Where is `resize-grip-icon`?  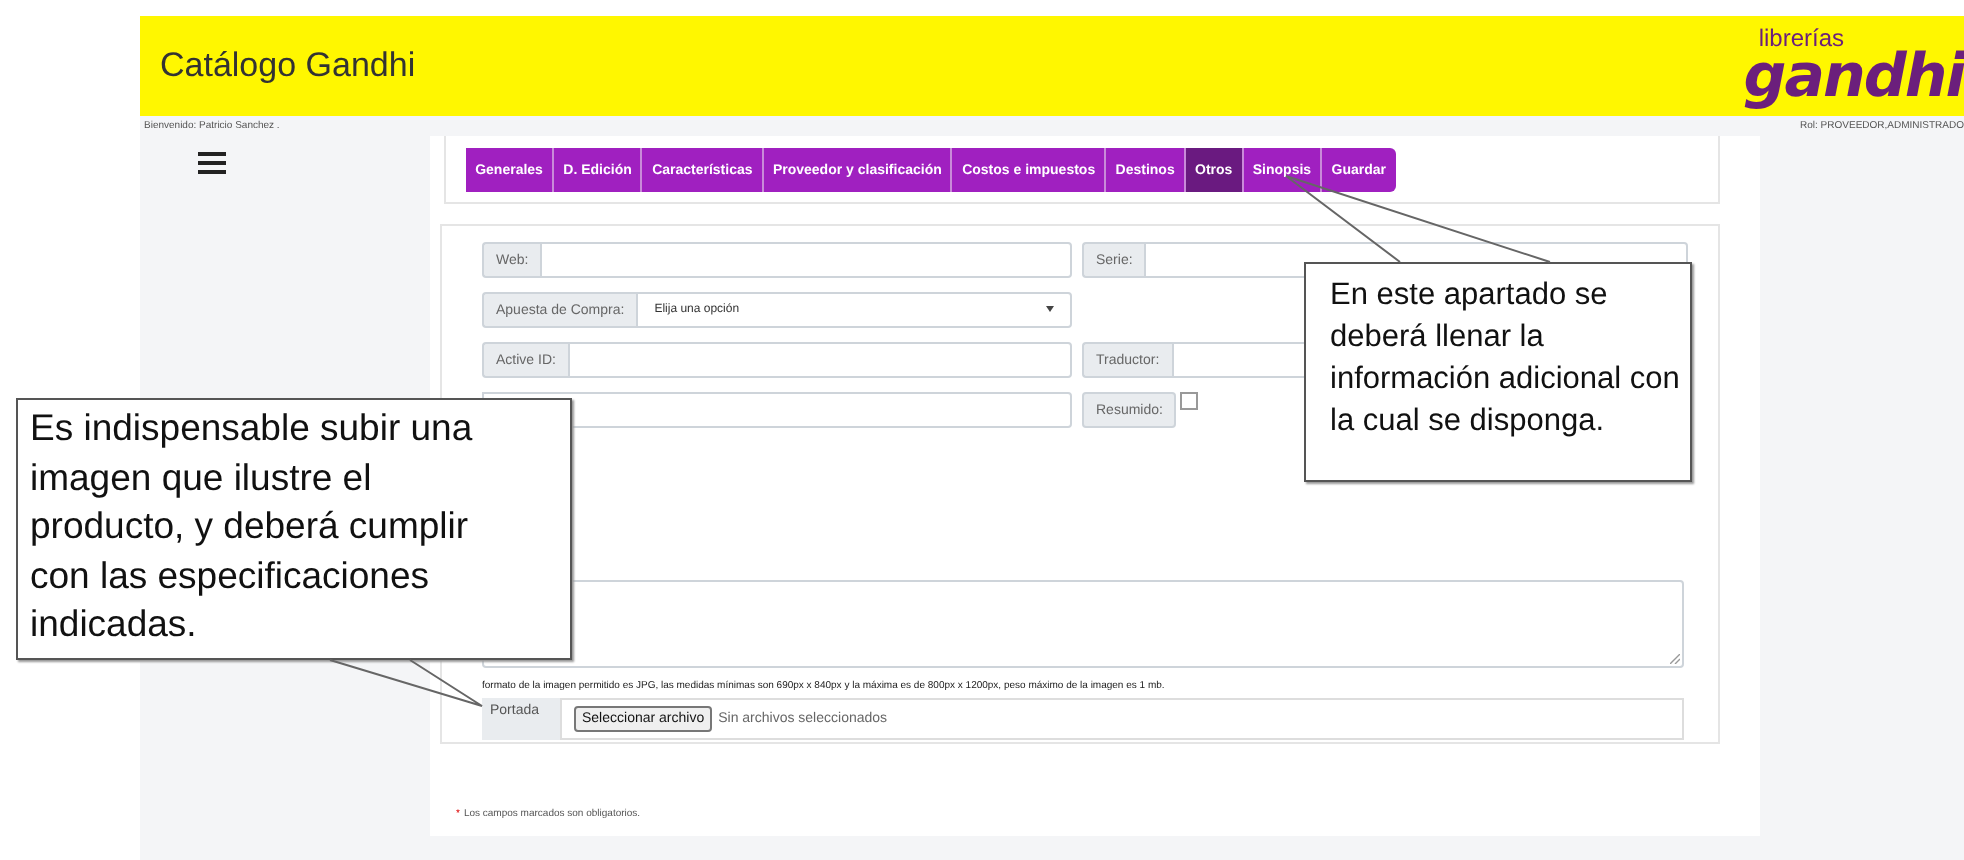 resize-grip-icon is located at coordinates (1675, 659).